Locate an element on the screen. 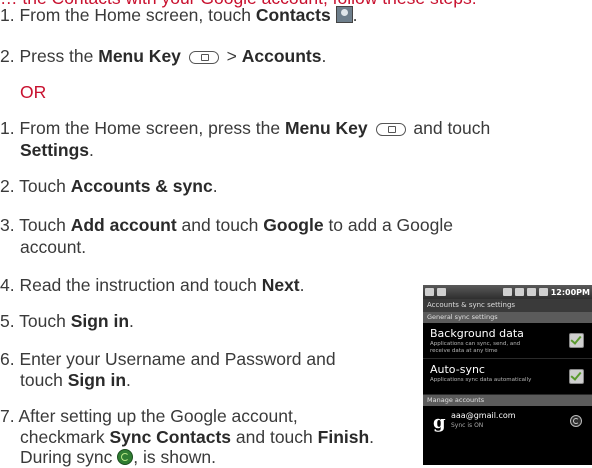  step-b7-finish: Finish is located at coordinates (343, 437).